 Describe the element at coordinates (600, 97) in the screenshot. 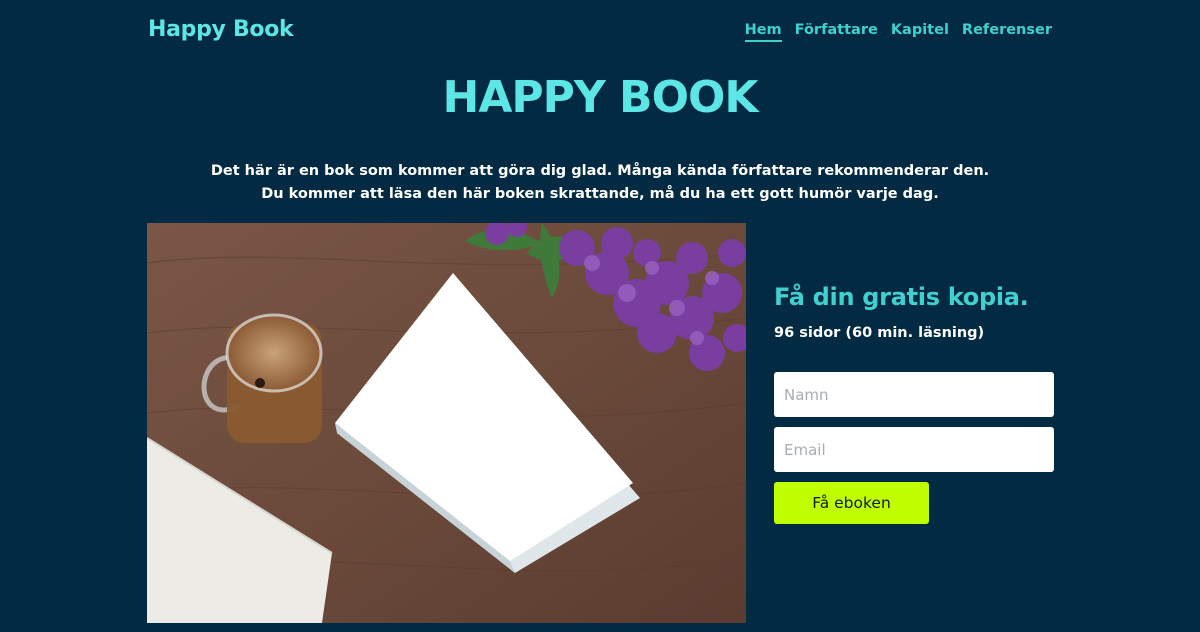

I see `hero-title: HAPPY BOOK` at that location.